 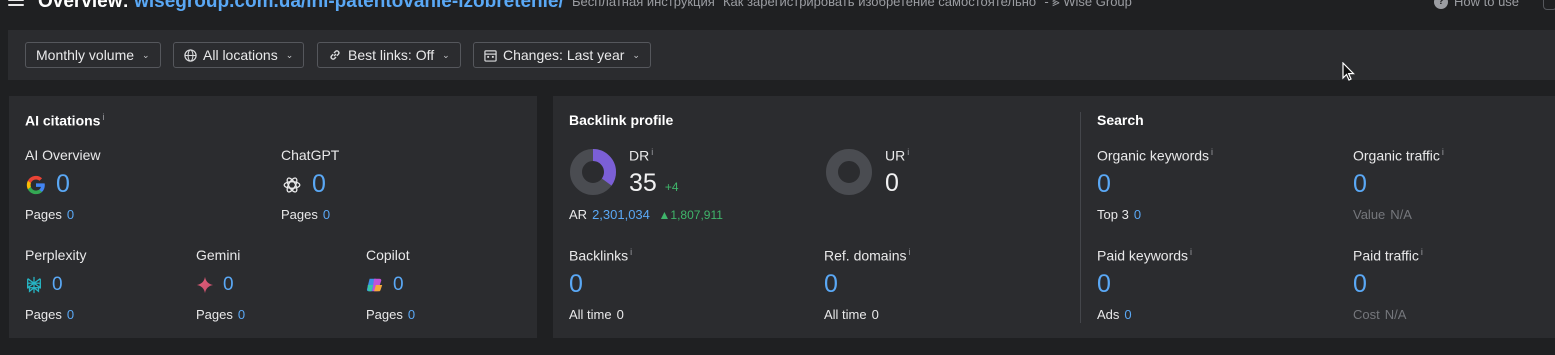 I want to click on top3-value: 0, so click(x=1137, y=214).